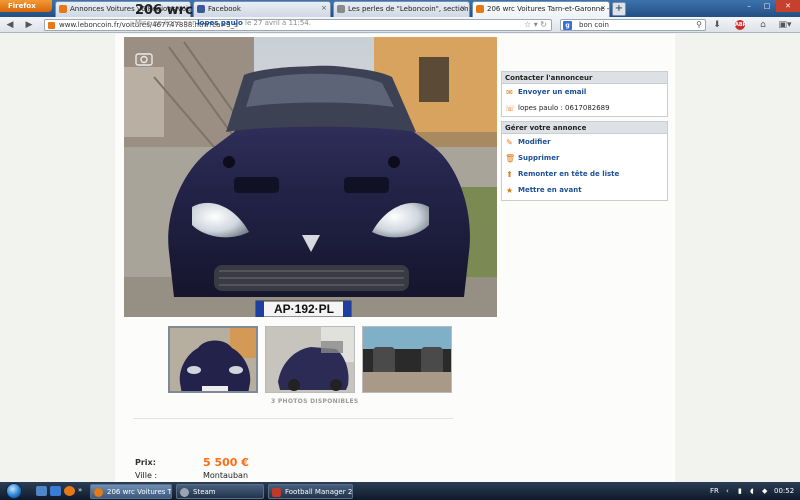 Image resolution: width=800 pixels, height=500 pixels. Describe the element at coordinates (509, 142) in the screenshot. I see `pencil-icon: ✎` at that location.